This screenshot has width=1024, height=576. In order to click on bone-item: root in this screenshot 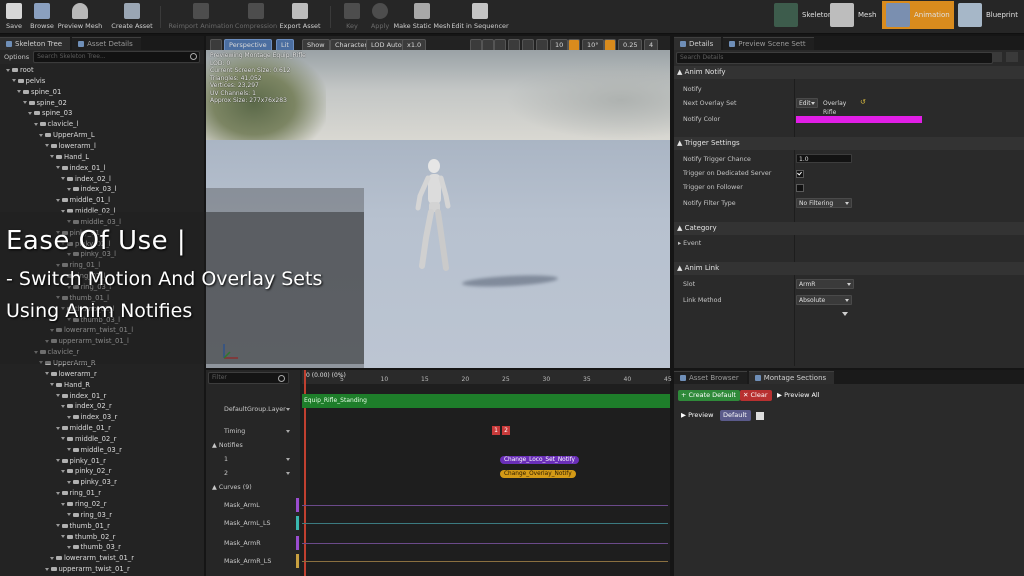, I will do `click(20, 70)`.